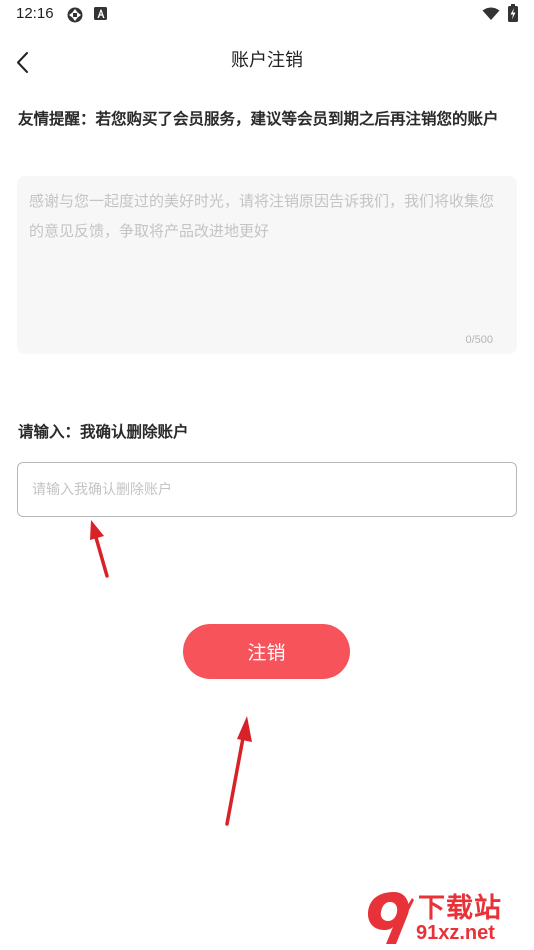 This screenshot has height=950, width=534. Describe the element at coordinates (238, 771) in the screenshot. I see `annotation-arrow-up-icon` at that location.